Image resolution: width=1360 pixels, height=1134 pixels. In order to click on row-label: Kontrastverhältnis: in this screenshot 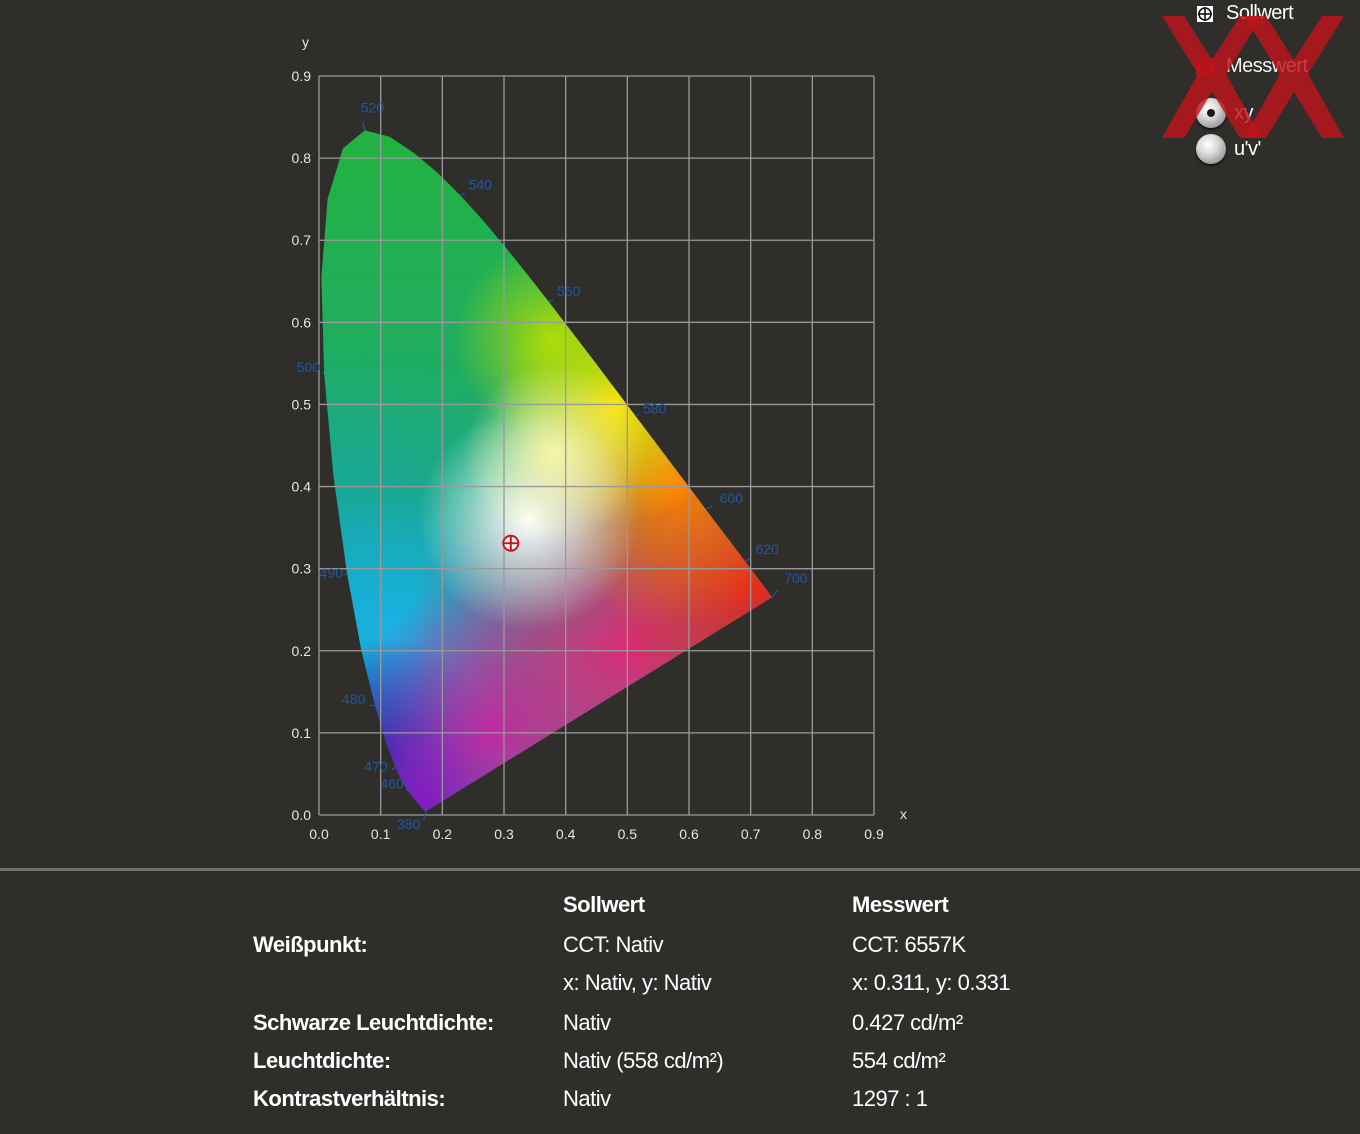, I will do `click(349, 1098)`.